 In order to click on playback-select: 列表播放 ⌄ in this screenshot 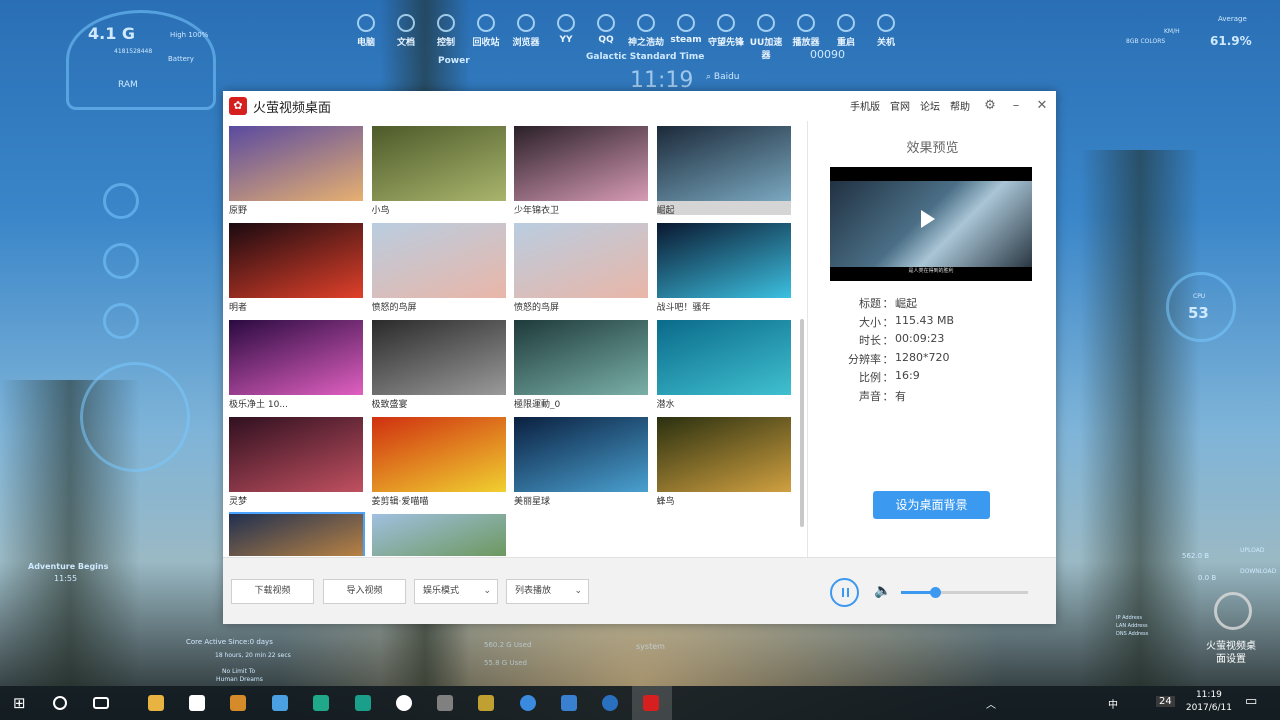, I will do `click(547, 591)`.